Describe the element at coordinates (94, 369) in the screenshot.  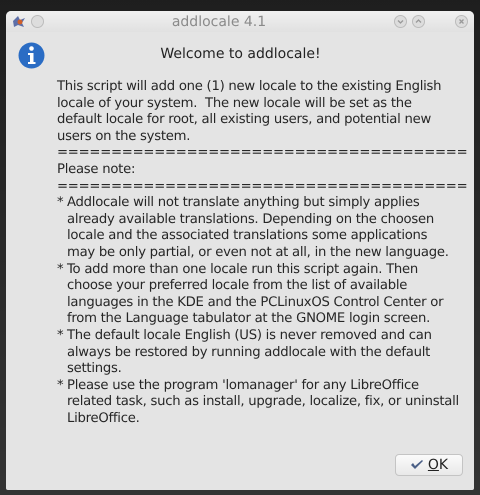
I see `bullet-text: settings.` at that location.